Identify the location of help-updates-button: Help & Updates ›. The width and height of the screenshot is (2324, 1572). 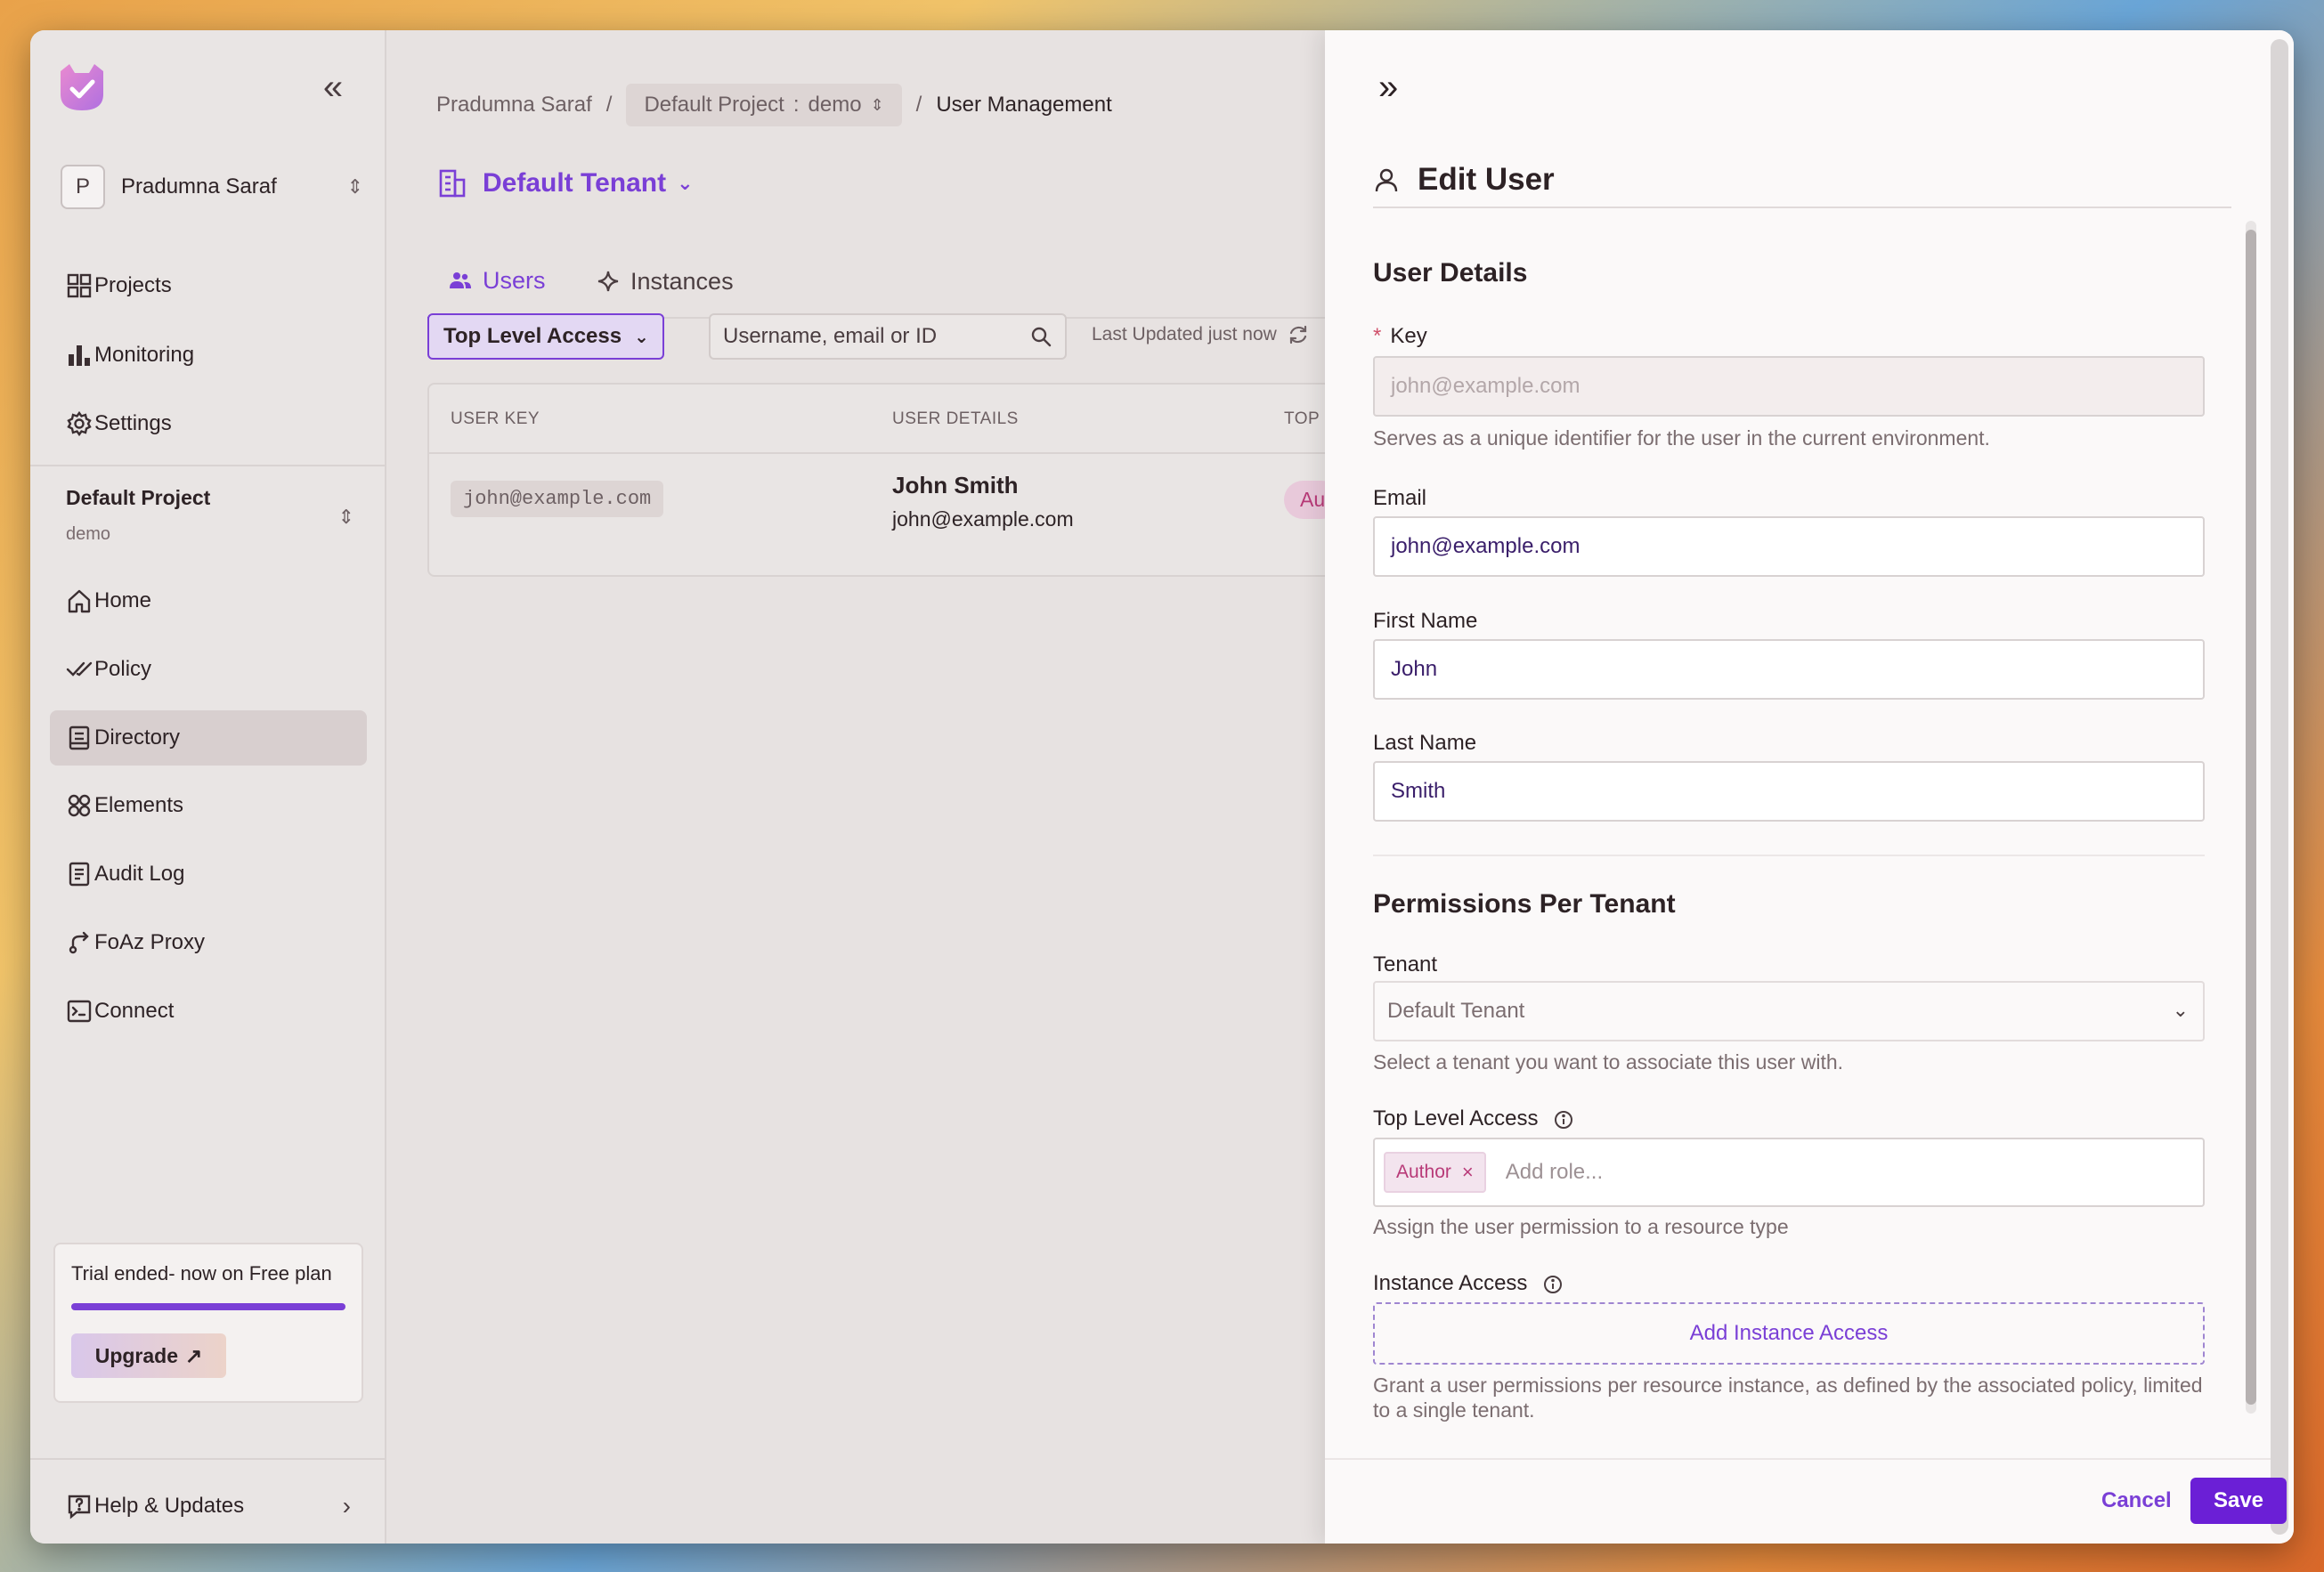
(209, 1506).